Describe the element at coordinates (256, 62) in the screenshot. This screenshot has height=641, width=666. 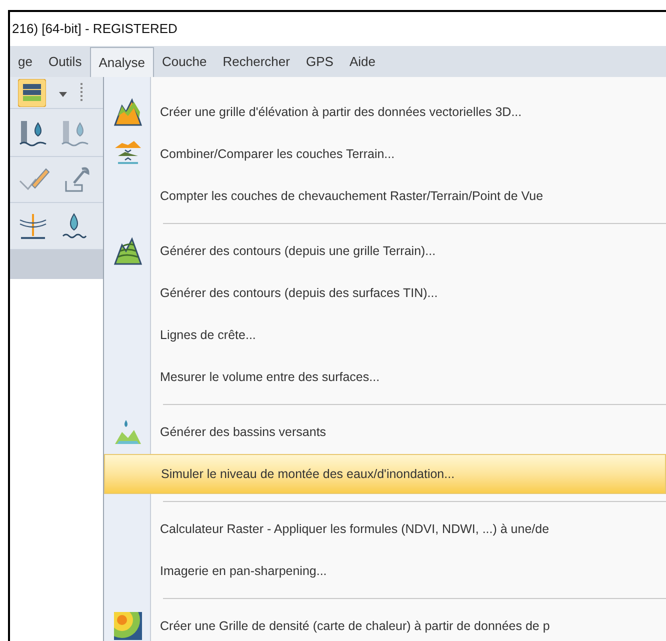
I see `menu-bar-item: Rechercher` at that location.